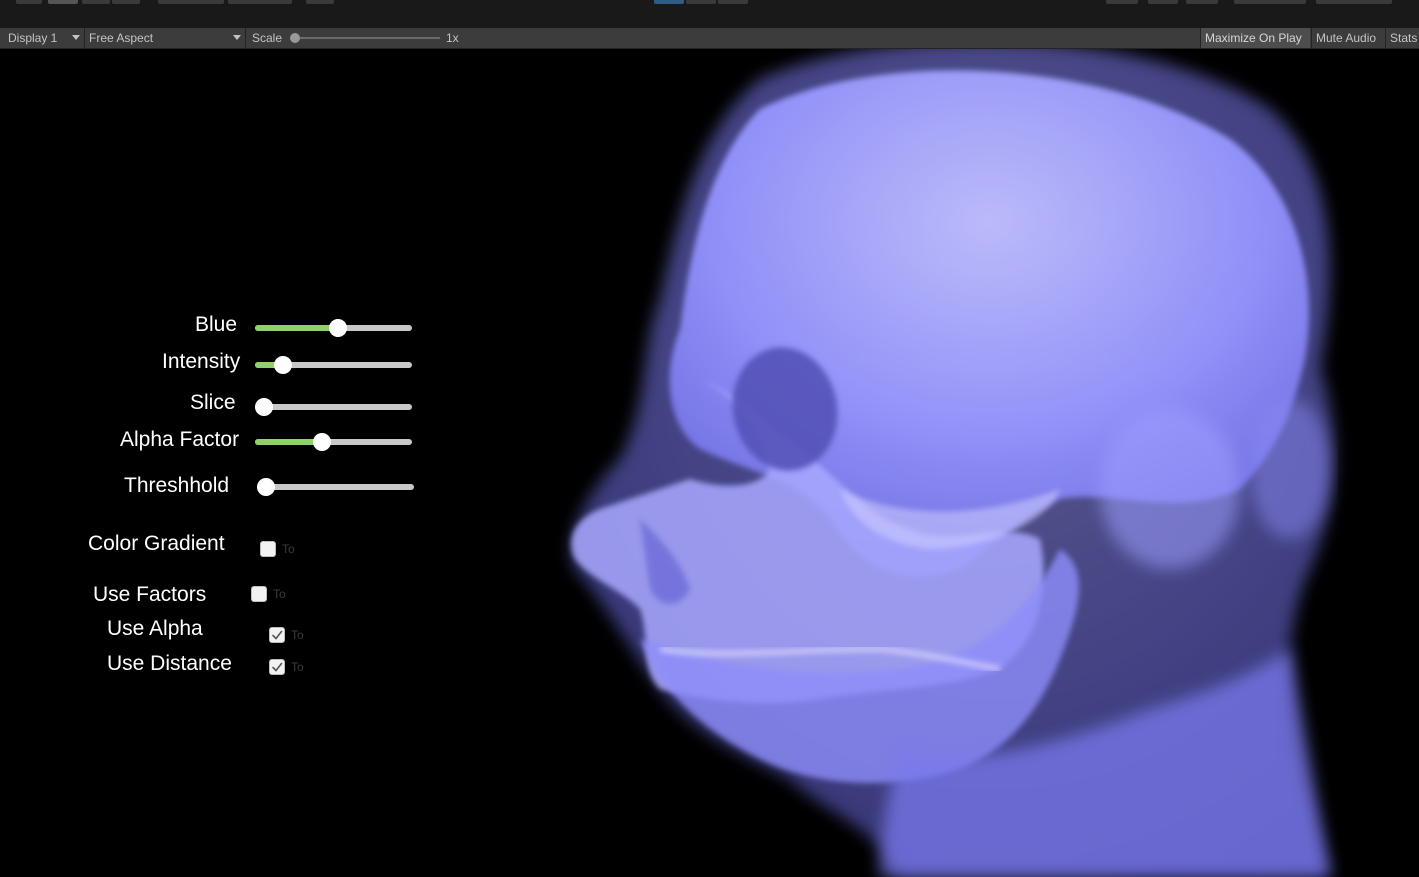 Image resolution: width=1419 pixels, height=877 pixels. I want to click on use-factors-toggle-text: To, so click(279, 594).